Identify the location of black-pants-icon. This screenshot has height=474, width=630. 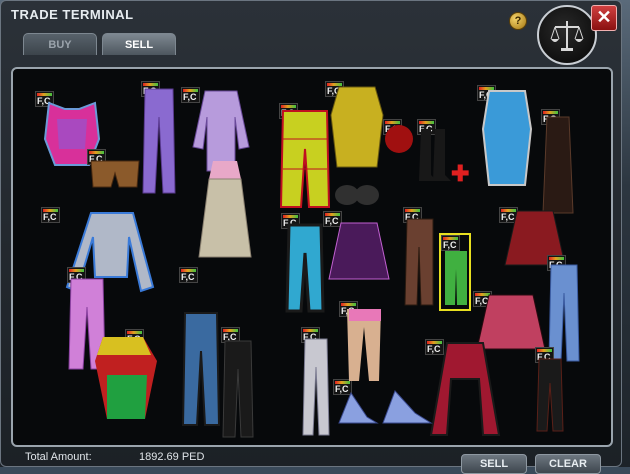
(238, 389).